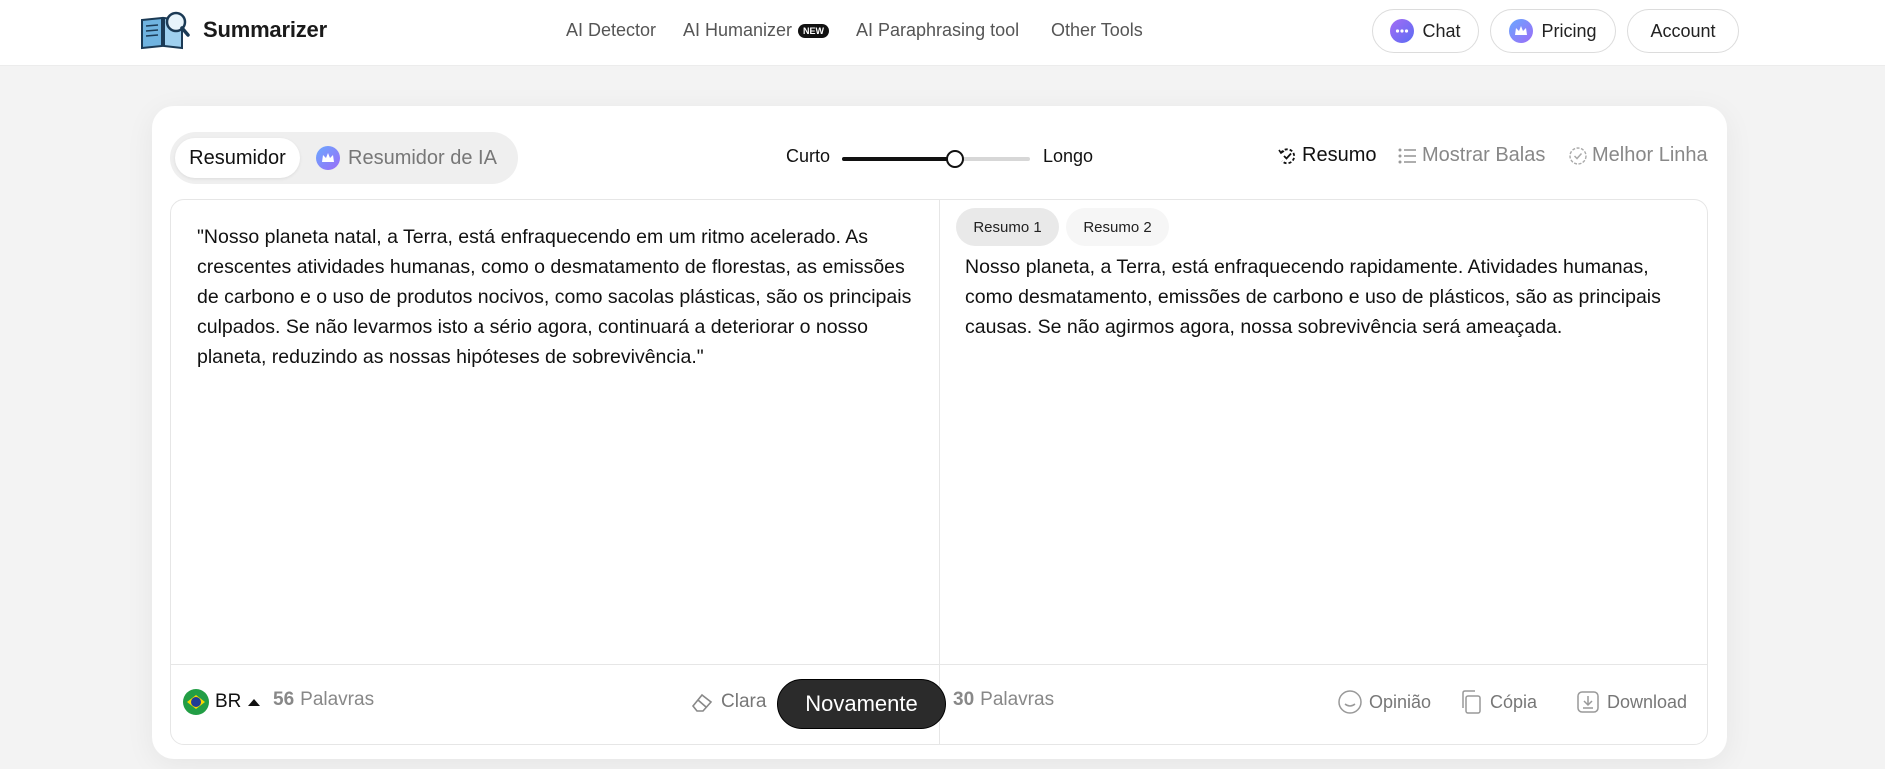 The width and height of the screenshot is (1885, 769). I want to click on nav-ai-detector: AI Detector, so click(611, 30).